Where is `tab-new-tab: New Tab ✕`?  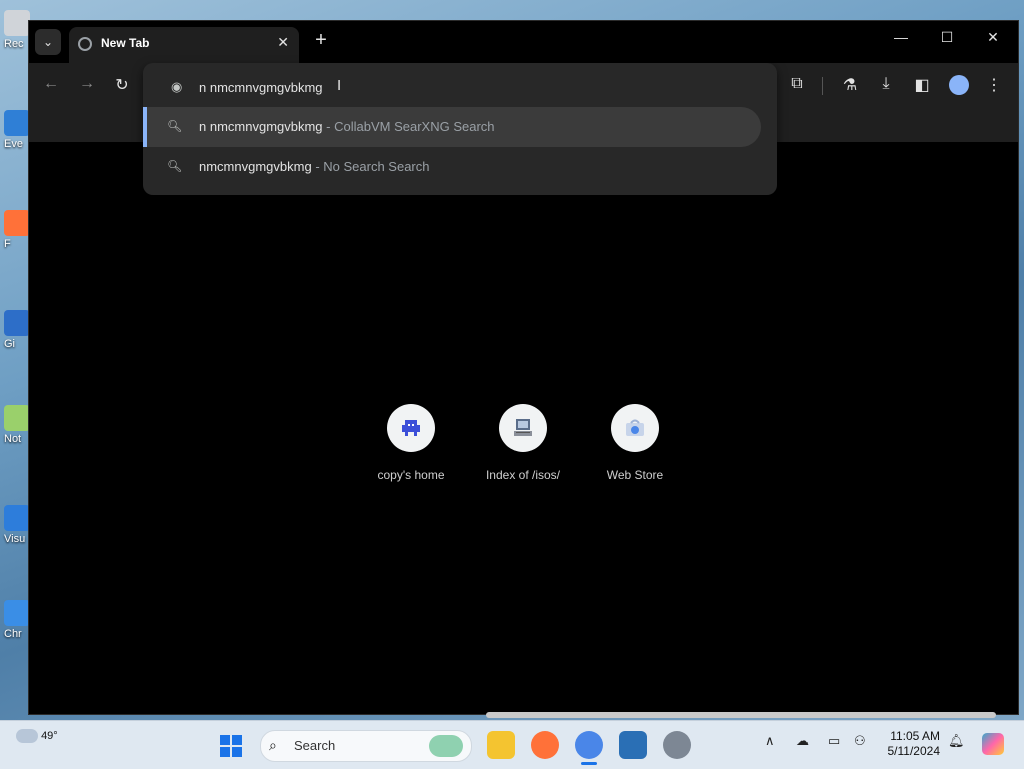
tab-new-tab: New Tab ✕ is located at coordinates (184, 45).